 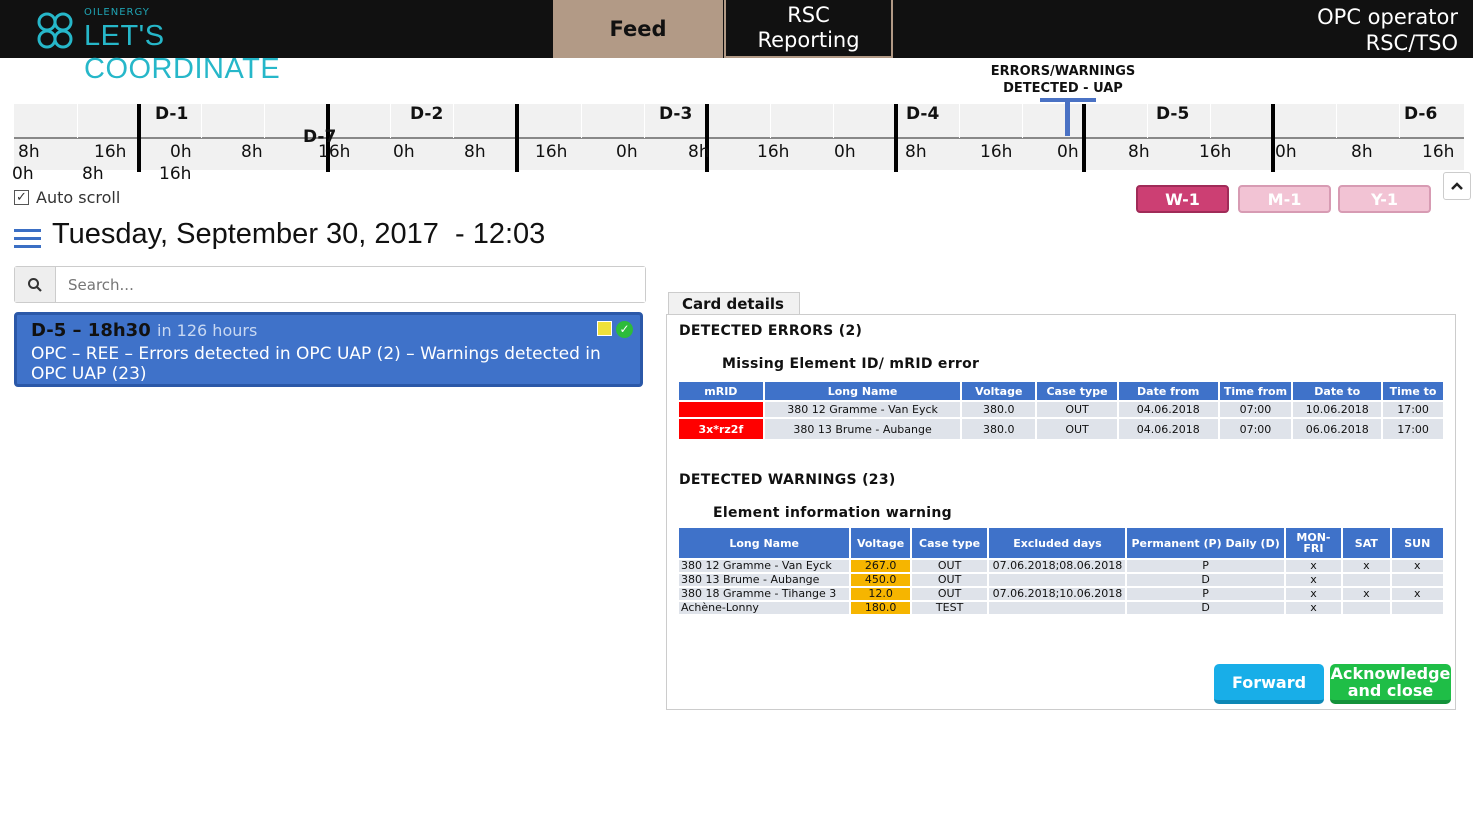 What do you see at coordinates (1205, 543) in the screenshot?
I see `col-header: Permanent (P) Daily (D)` at bounding box center [1205, 543].